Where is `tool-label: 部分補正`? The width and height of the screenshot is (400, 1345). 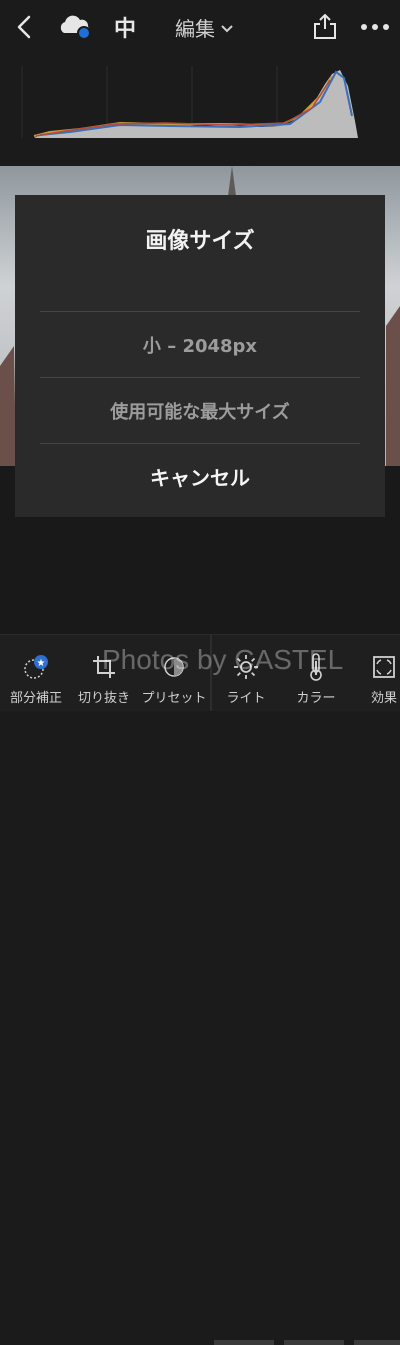 tool-label: 部分補正 is located at coordinates (35, 698).